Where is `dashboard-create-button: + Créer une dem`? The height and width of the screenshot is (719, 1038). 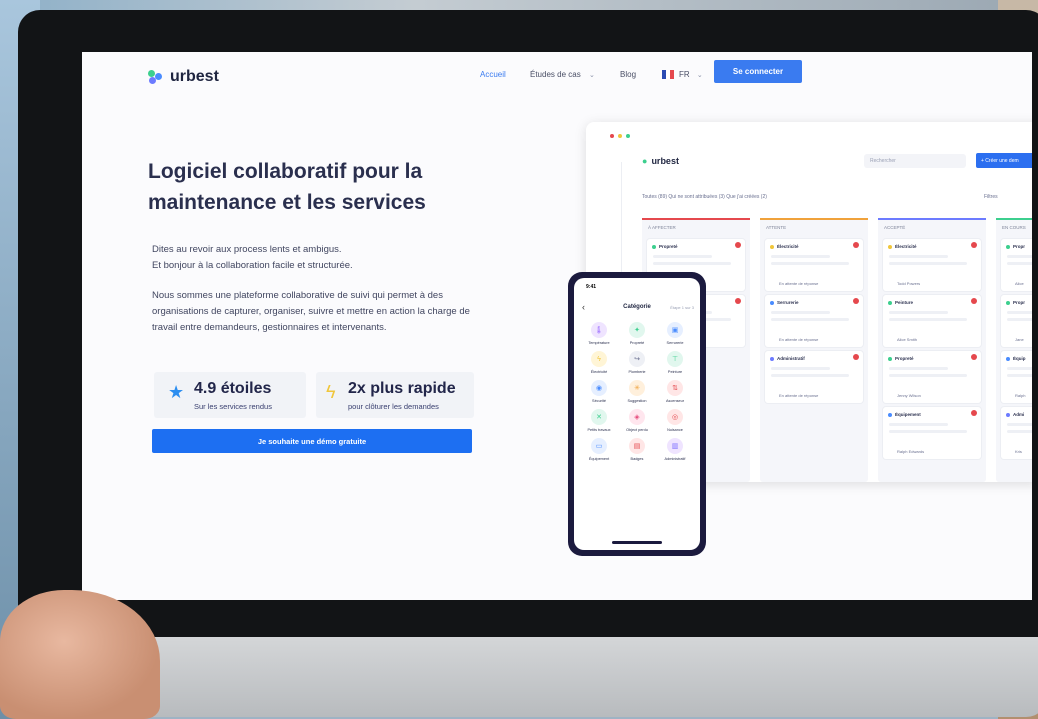 dashboard-create-button: + Créer une dem is located at coordinates (1004, 160).